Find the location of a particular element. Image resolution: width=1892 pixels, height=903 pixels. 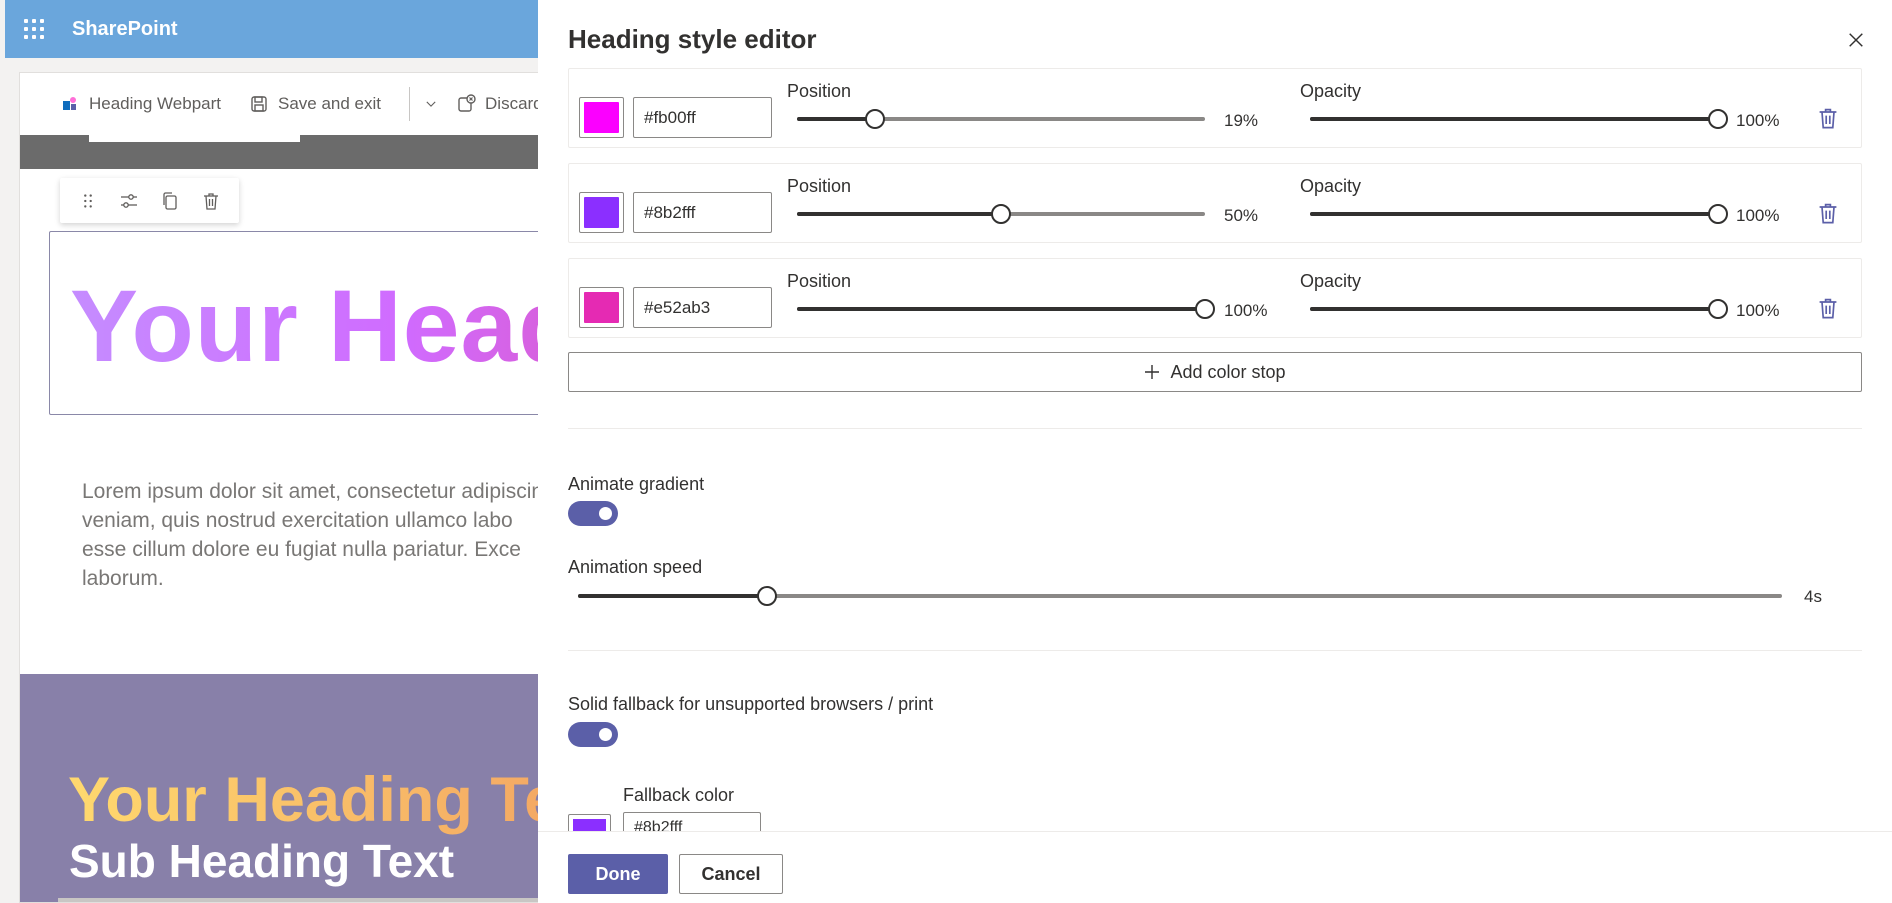

command-bar: Heading Webpart Save and exit Discard is located at coordinates (299, 104).